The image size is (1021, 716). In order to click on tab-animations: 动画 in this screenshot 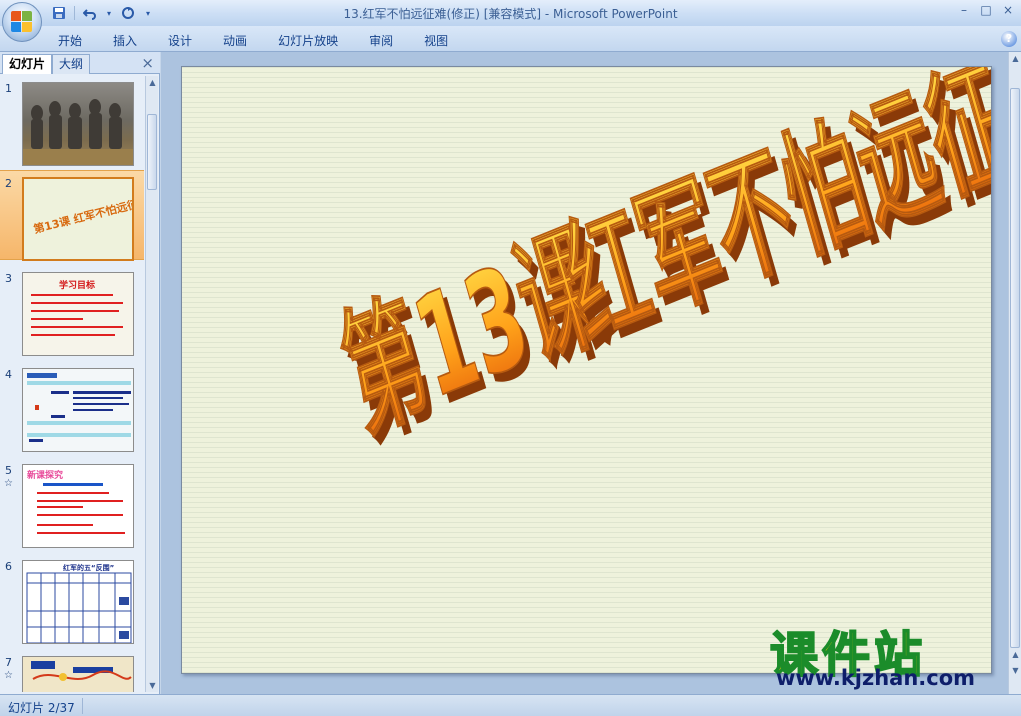, I will do `click(235, 40)`.